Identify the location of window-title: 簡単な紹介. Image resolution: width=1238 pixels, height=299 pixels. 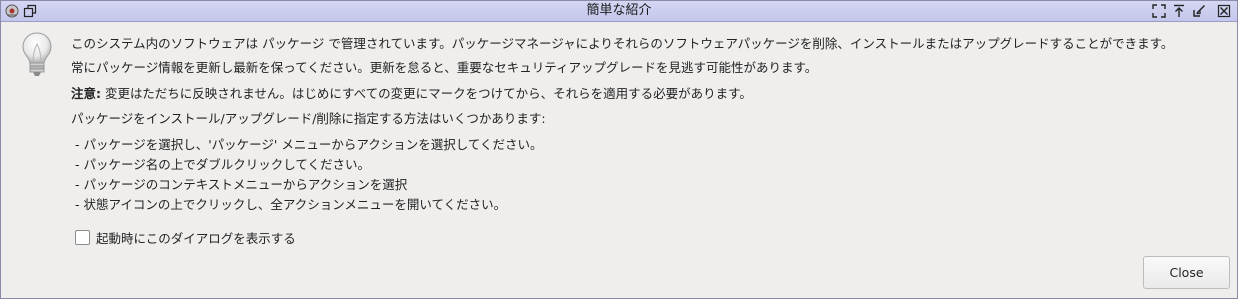
(619, 10).